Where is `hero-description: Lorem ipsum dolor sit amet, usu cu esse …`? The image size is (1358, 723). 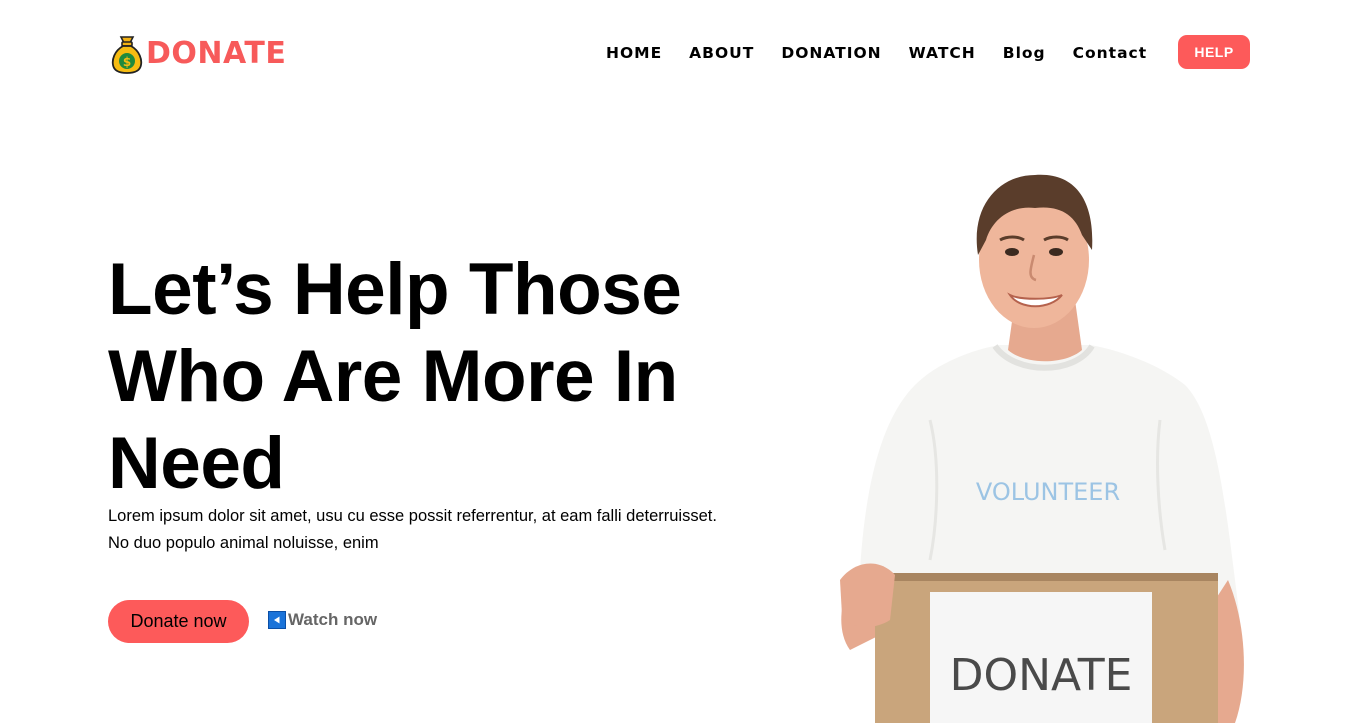 hero-description: Lorem ipsum dolor sit amet, usu cu esse … is located at coordinates (453, 530).